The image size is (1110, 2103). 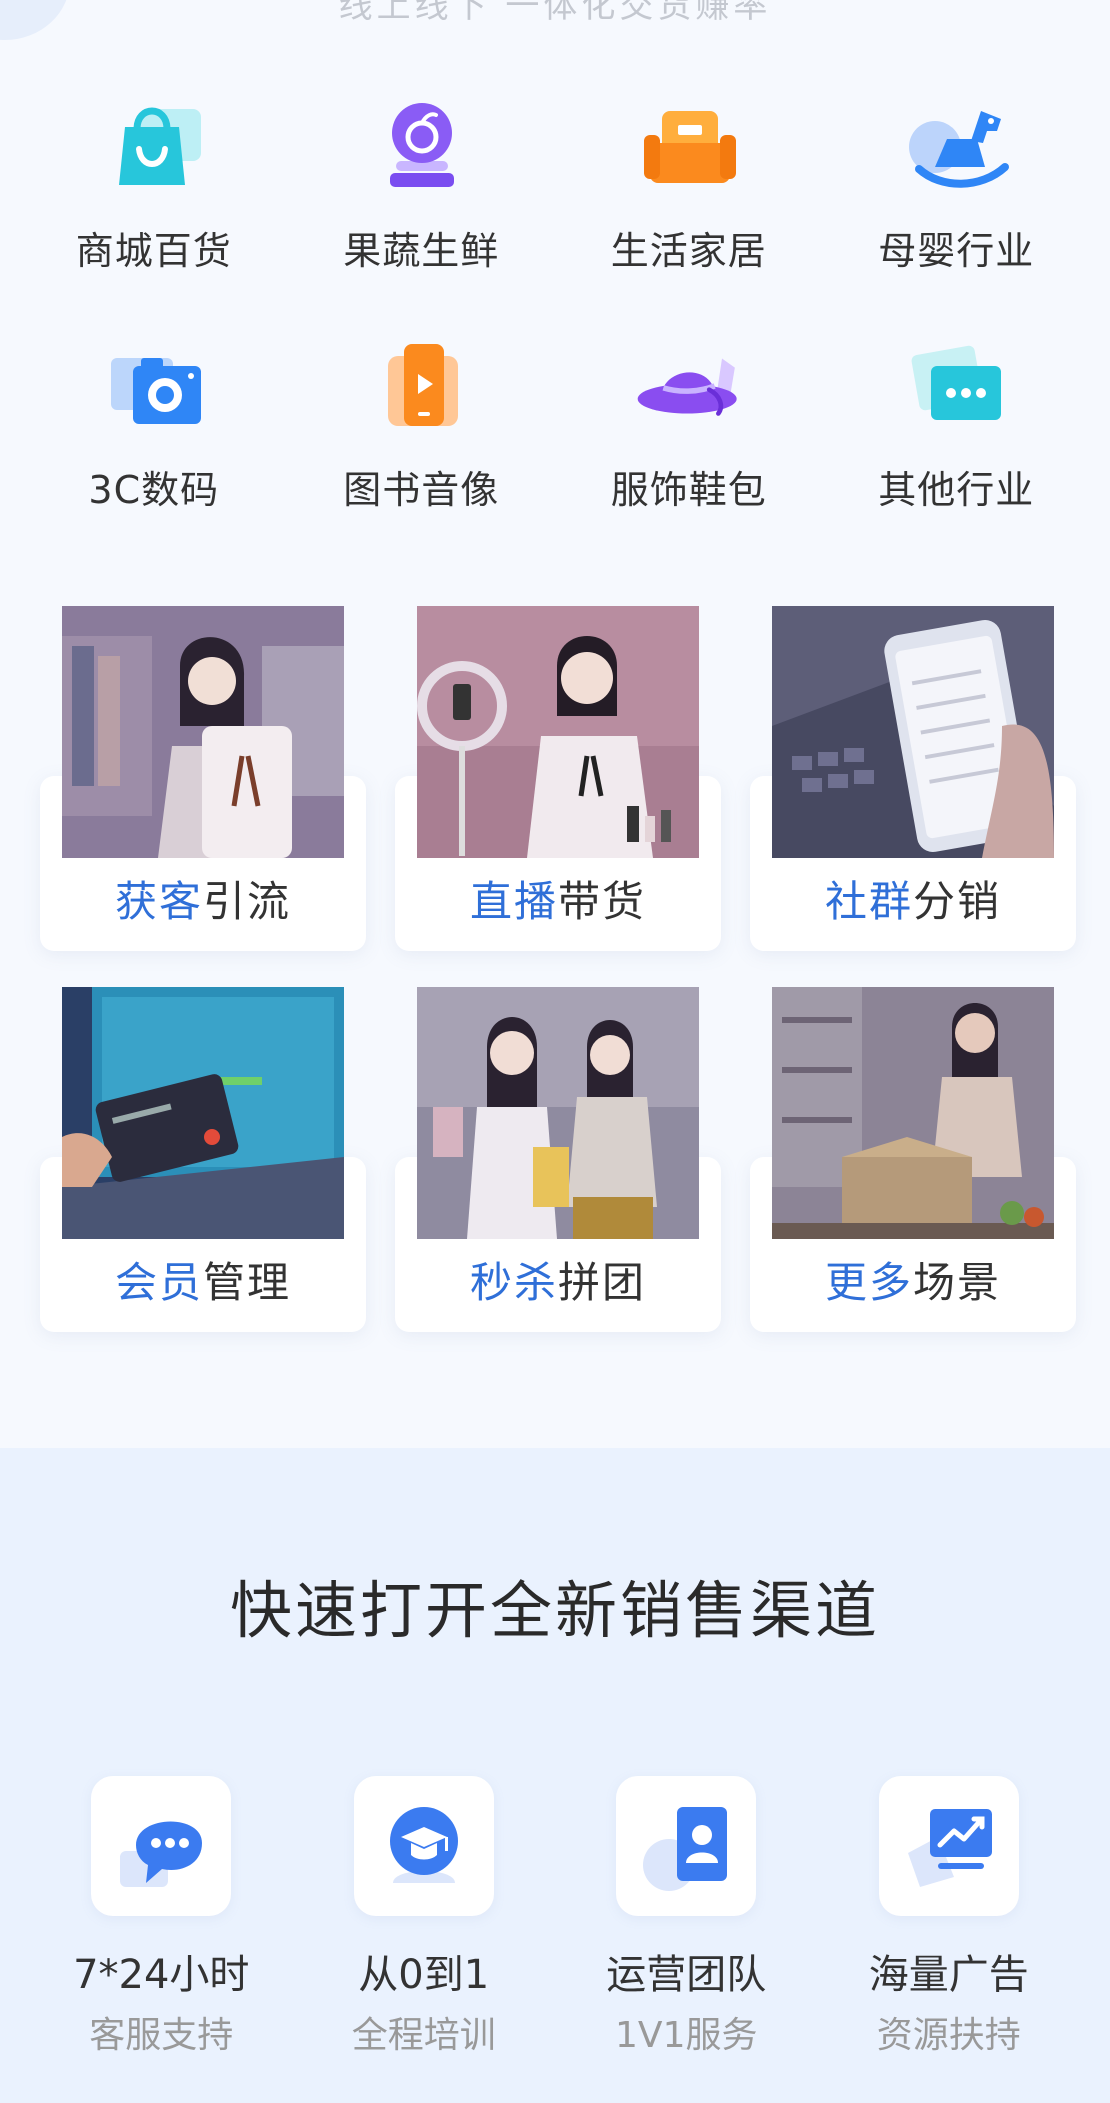 I want to click on shopping-friends-photo, so click(x=558, y=1113).